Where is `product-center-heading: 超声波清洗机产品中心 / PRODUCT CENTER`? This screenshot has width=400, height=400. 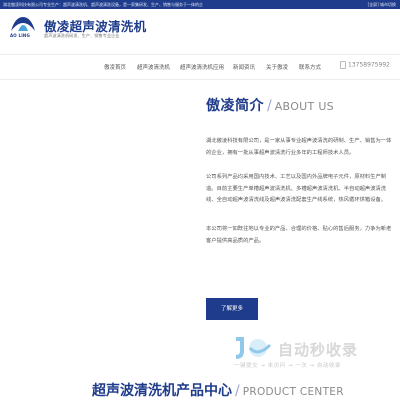 product-center-heading: 超声波清洗机产品中心 / PRODUCT CENTER is located at coordinates (218, 390).